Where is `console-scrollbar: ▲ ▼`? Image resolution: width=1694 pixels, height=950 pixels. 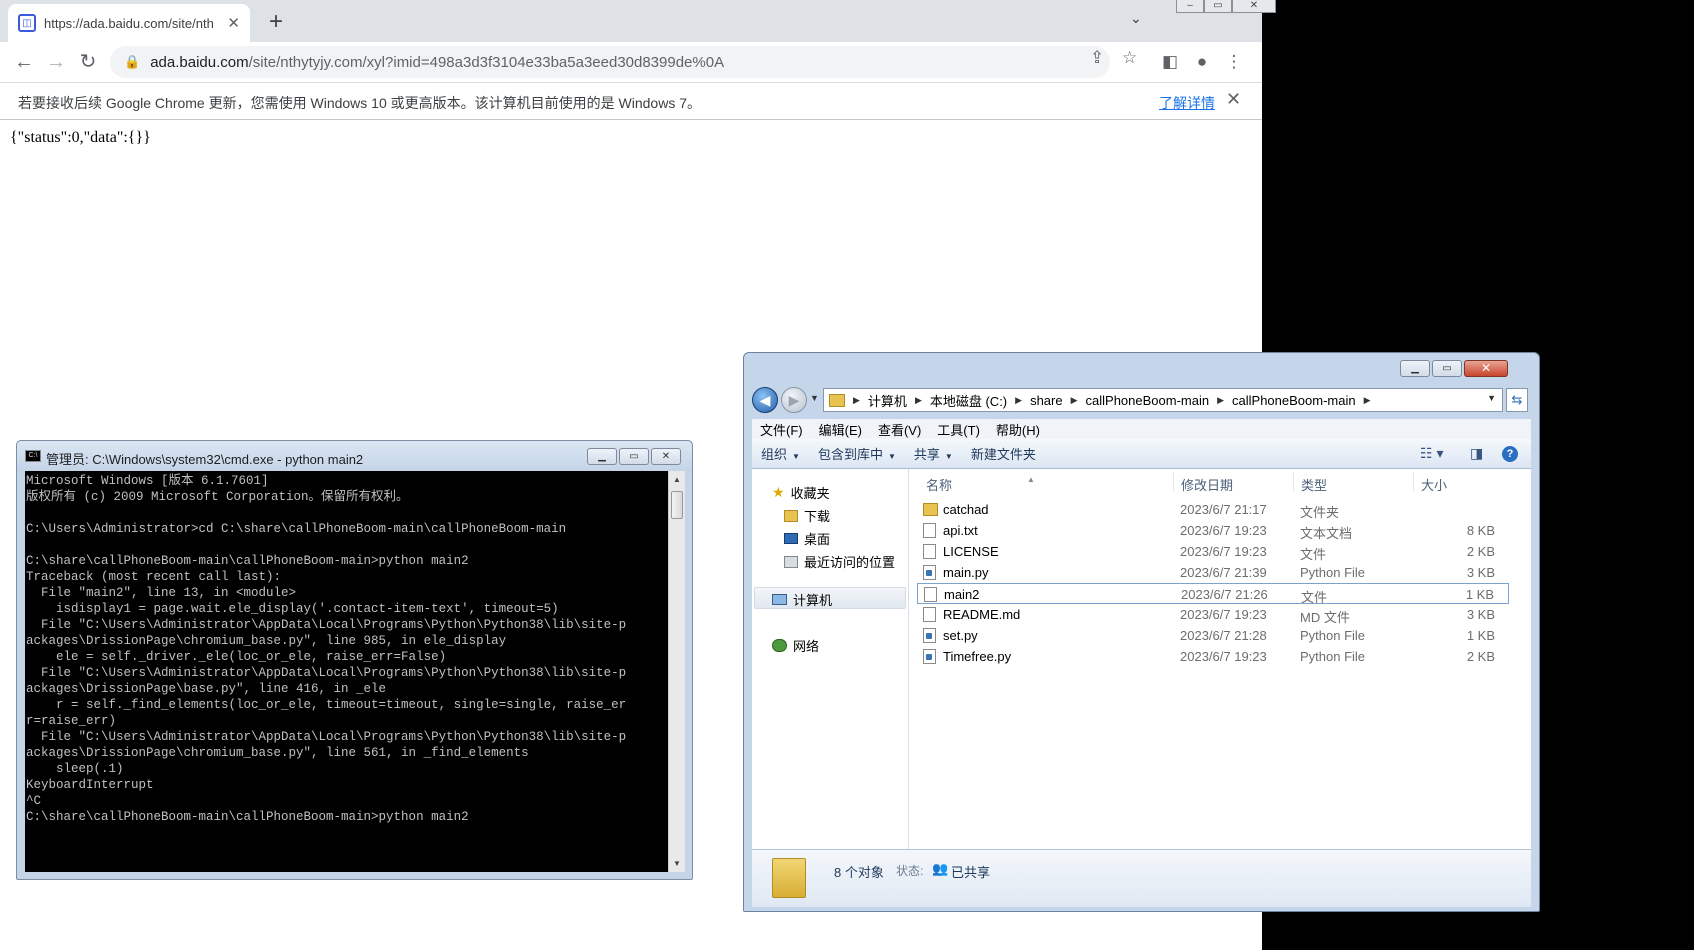 console-scrollbar: ▲ ▼ is located at coordinates (676, 671).